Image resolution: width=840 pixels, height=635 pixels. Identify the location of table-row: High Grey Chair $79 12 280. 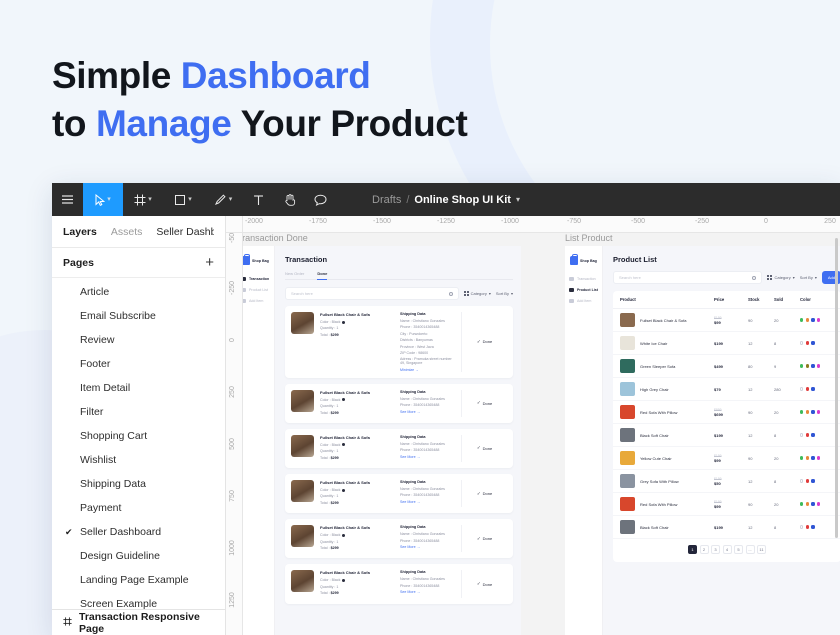
(726, 389).